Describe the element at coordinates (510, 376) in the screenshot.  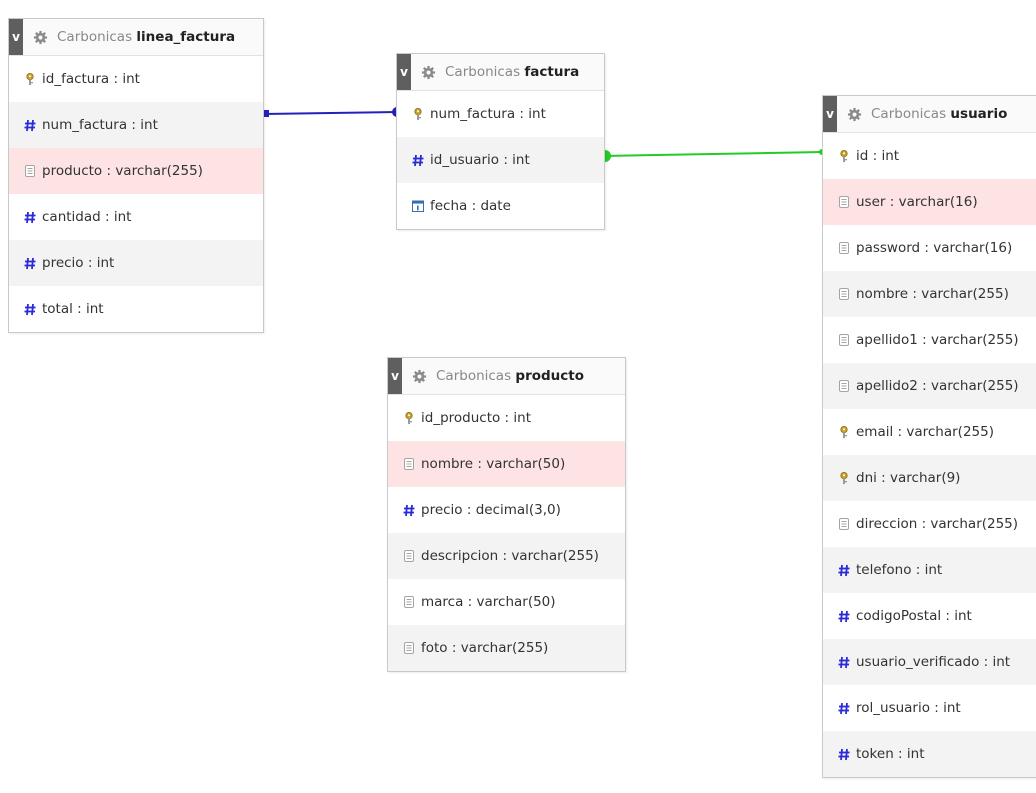
I see `table-title: Carbonicas producto` at that location.